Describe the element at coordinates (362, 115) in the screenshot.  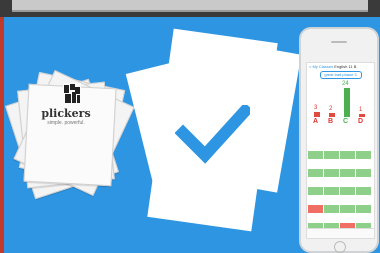
I see `bar-d` at that location.